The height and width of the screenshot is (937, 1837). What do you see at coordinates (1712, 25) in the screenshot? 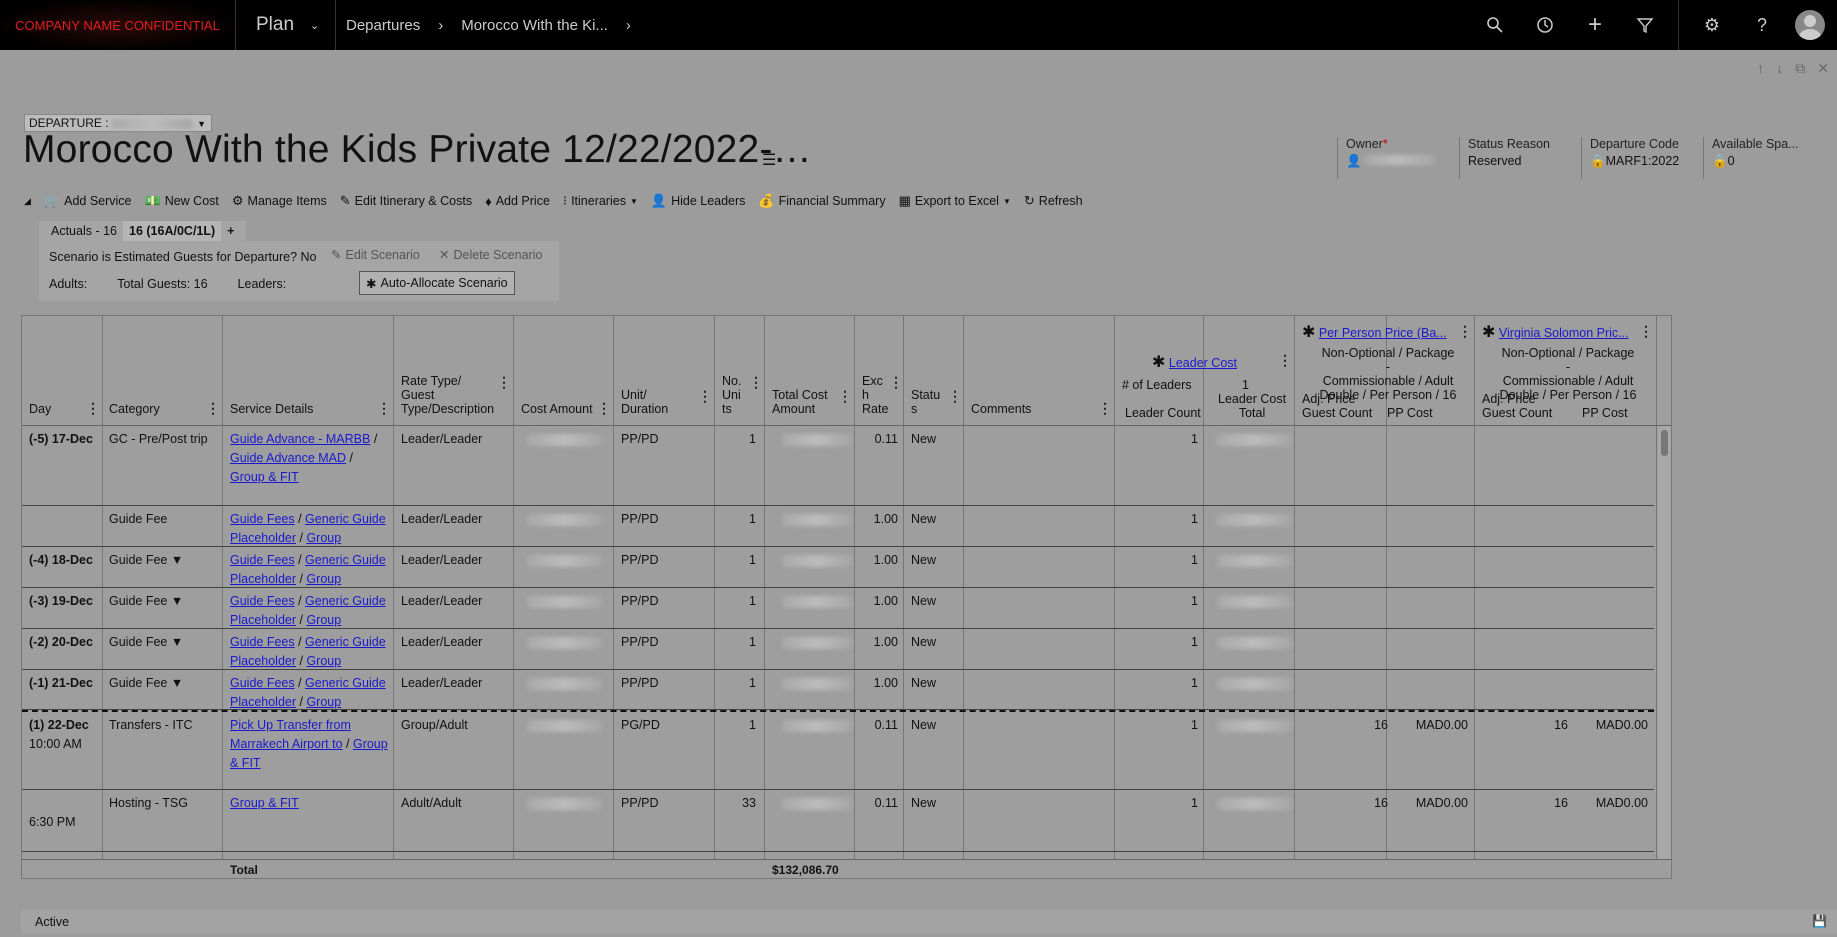
I see `gear-icon: ⚙` at bounding box center [1712, 25].